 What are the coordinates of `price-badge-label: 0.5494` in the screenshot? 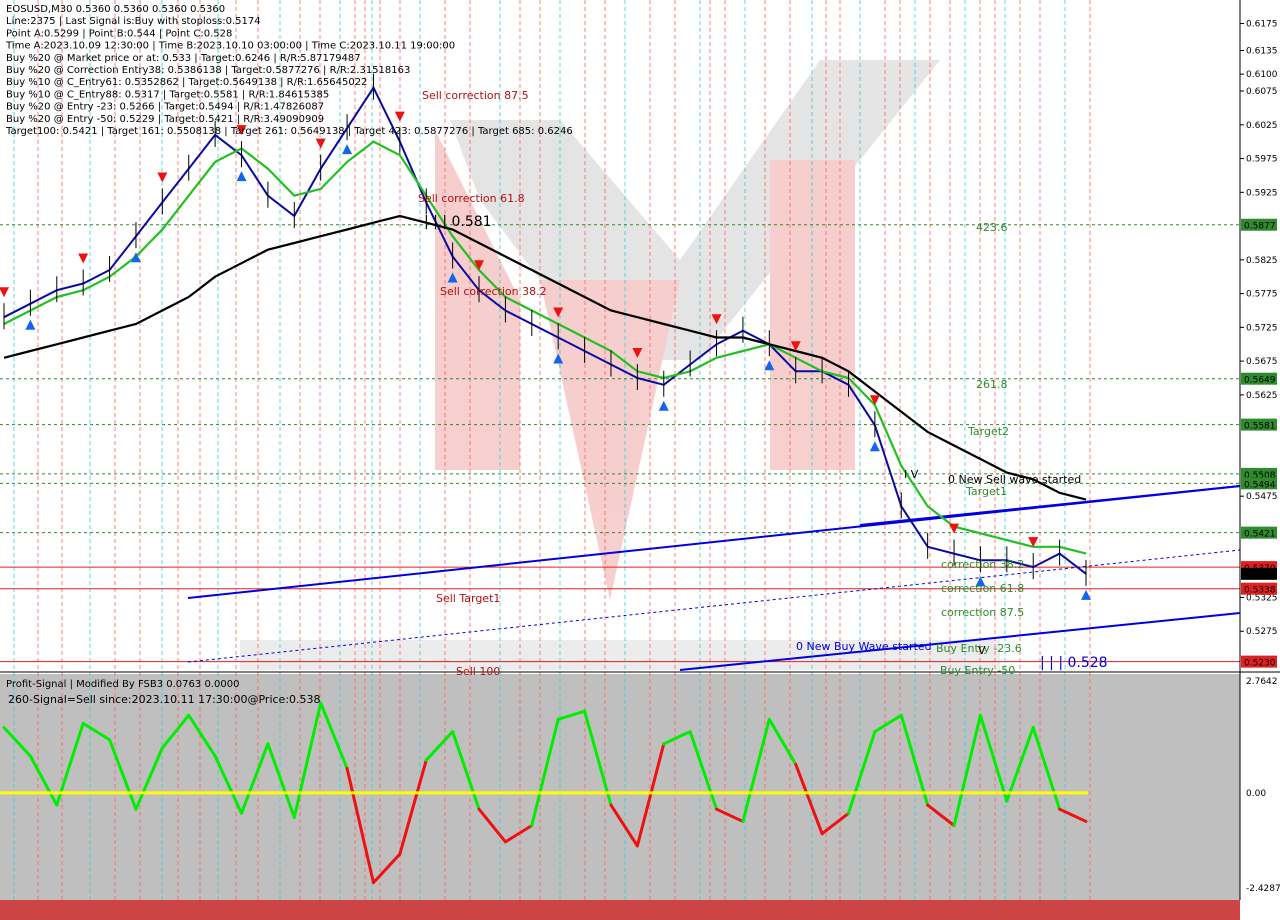 It's located at (1260, 485).